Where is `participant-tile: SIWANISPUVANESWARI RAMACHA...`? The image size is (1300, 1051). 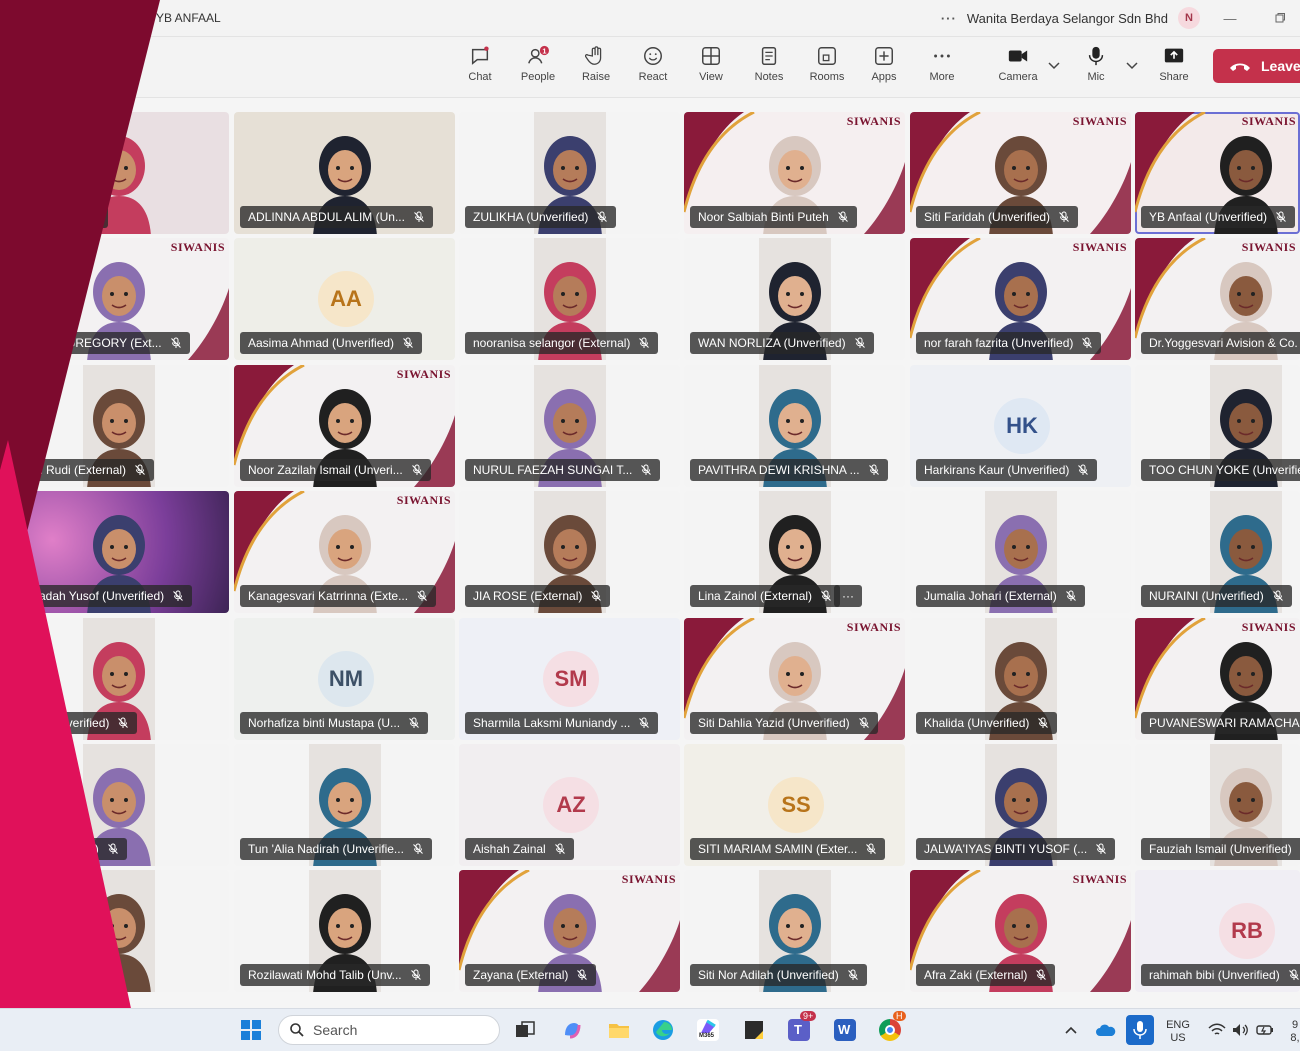
participant-tile: SIWANISPUVANESWARI RAMACHA... is located at coordinates (1217, 679).